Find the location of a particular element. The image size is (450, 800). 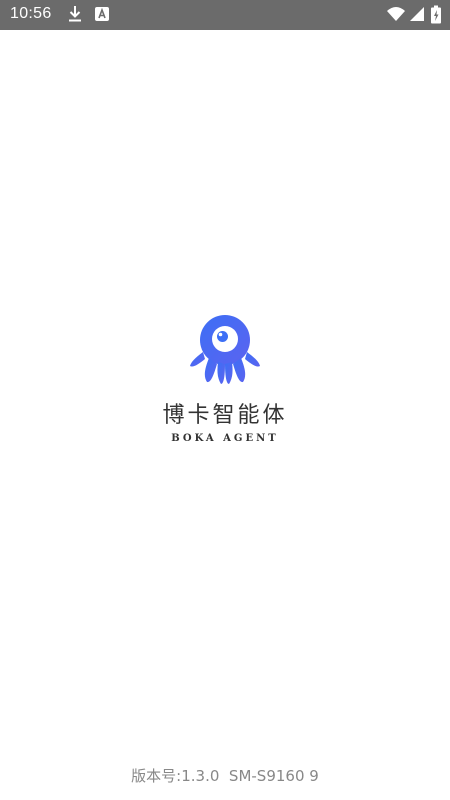

app-a-icon is located at coordinates (102, 14).